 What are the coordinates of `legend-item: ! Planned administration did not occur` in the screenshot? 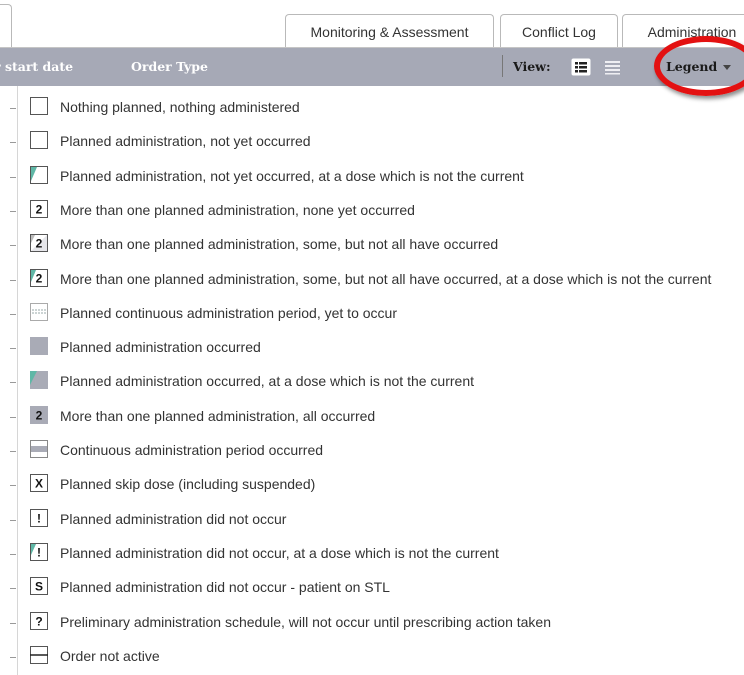 It's located at (372, 520).